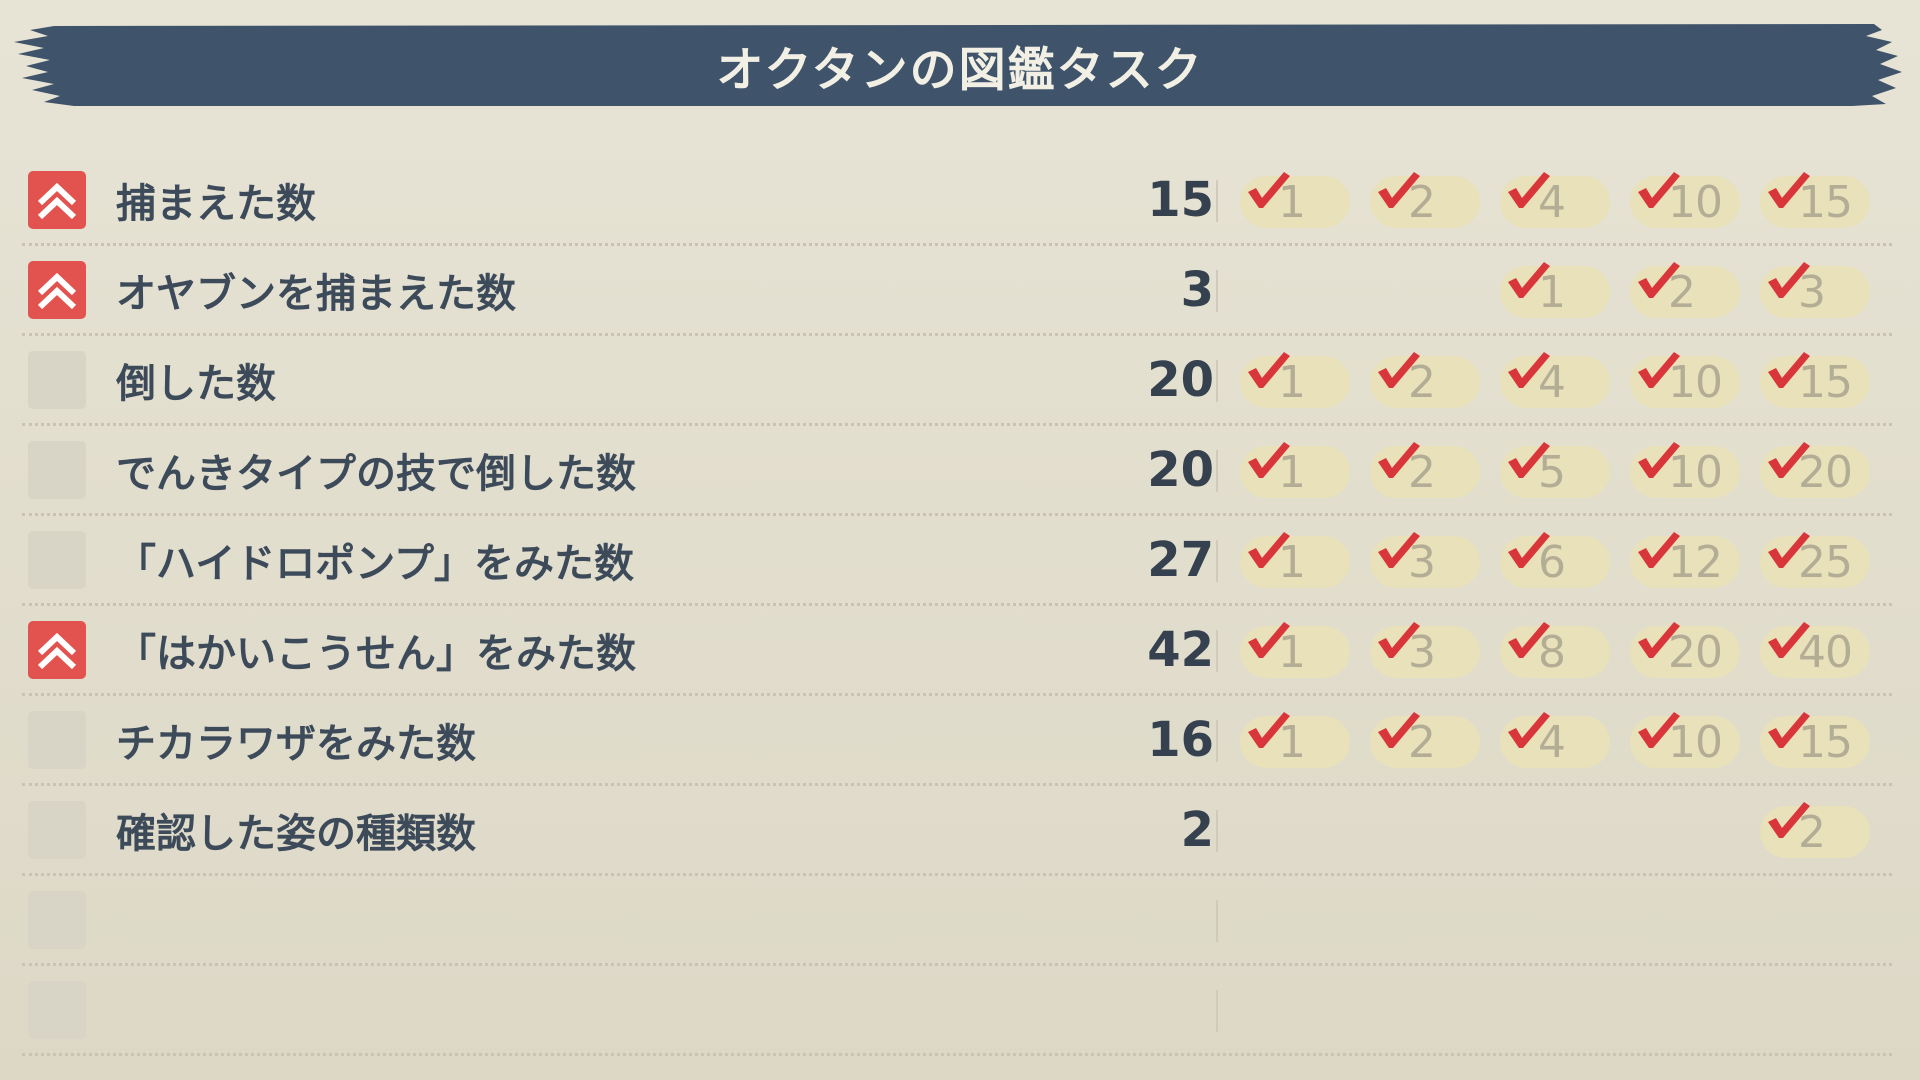  Describe the element at coordinates (376, 653) in the screenshot. I see `task-label: 「はかいこうせん」をみた数` at that location.